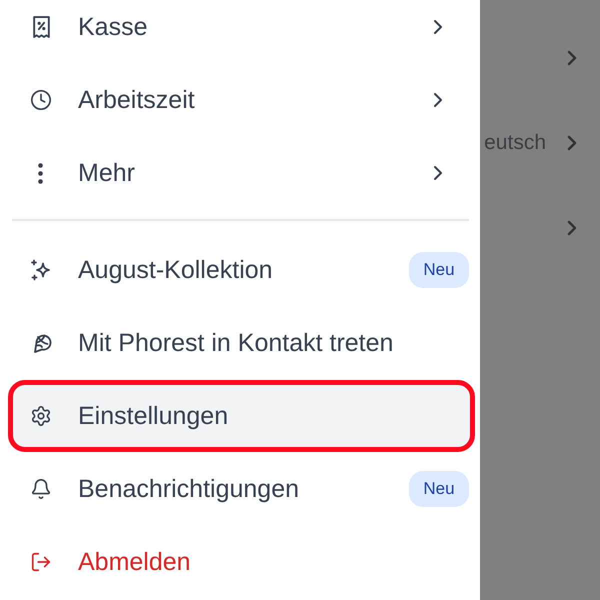 The image size is (600, 600). Describe the element at coordinates (41, 270) in the screenshot. I see `sparkles-icon` at that location.